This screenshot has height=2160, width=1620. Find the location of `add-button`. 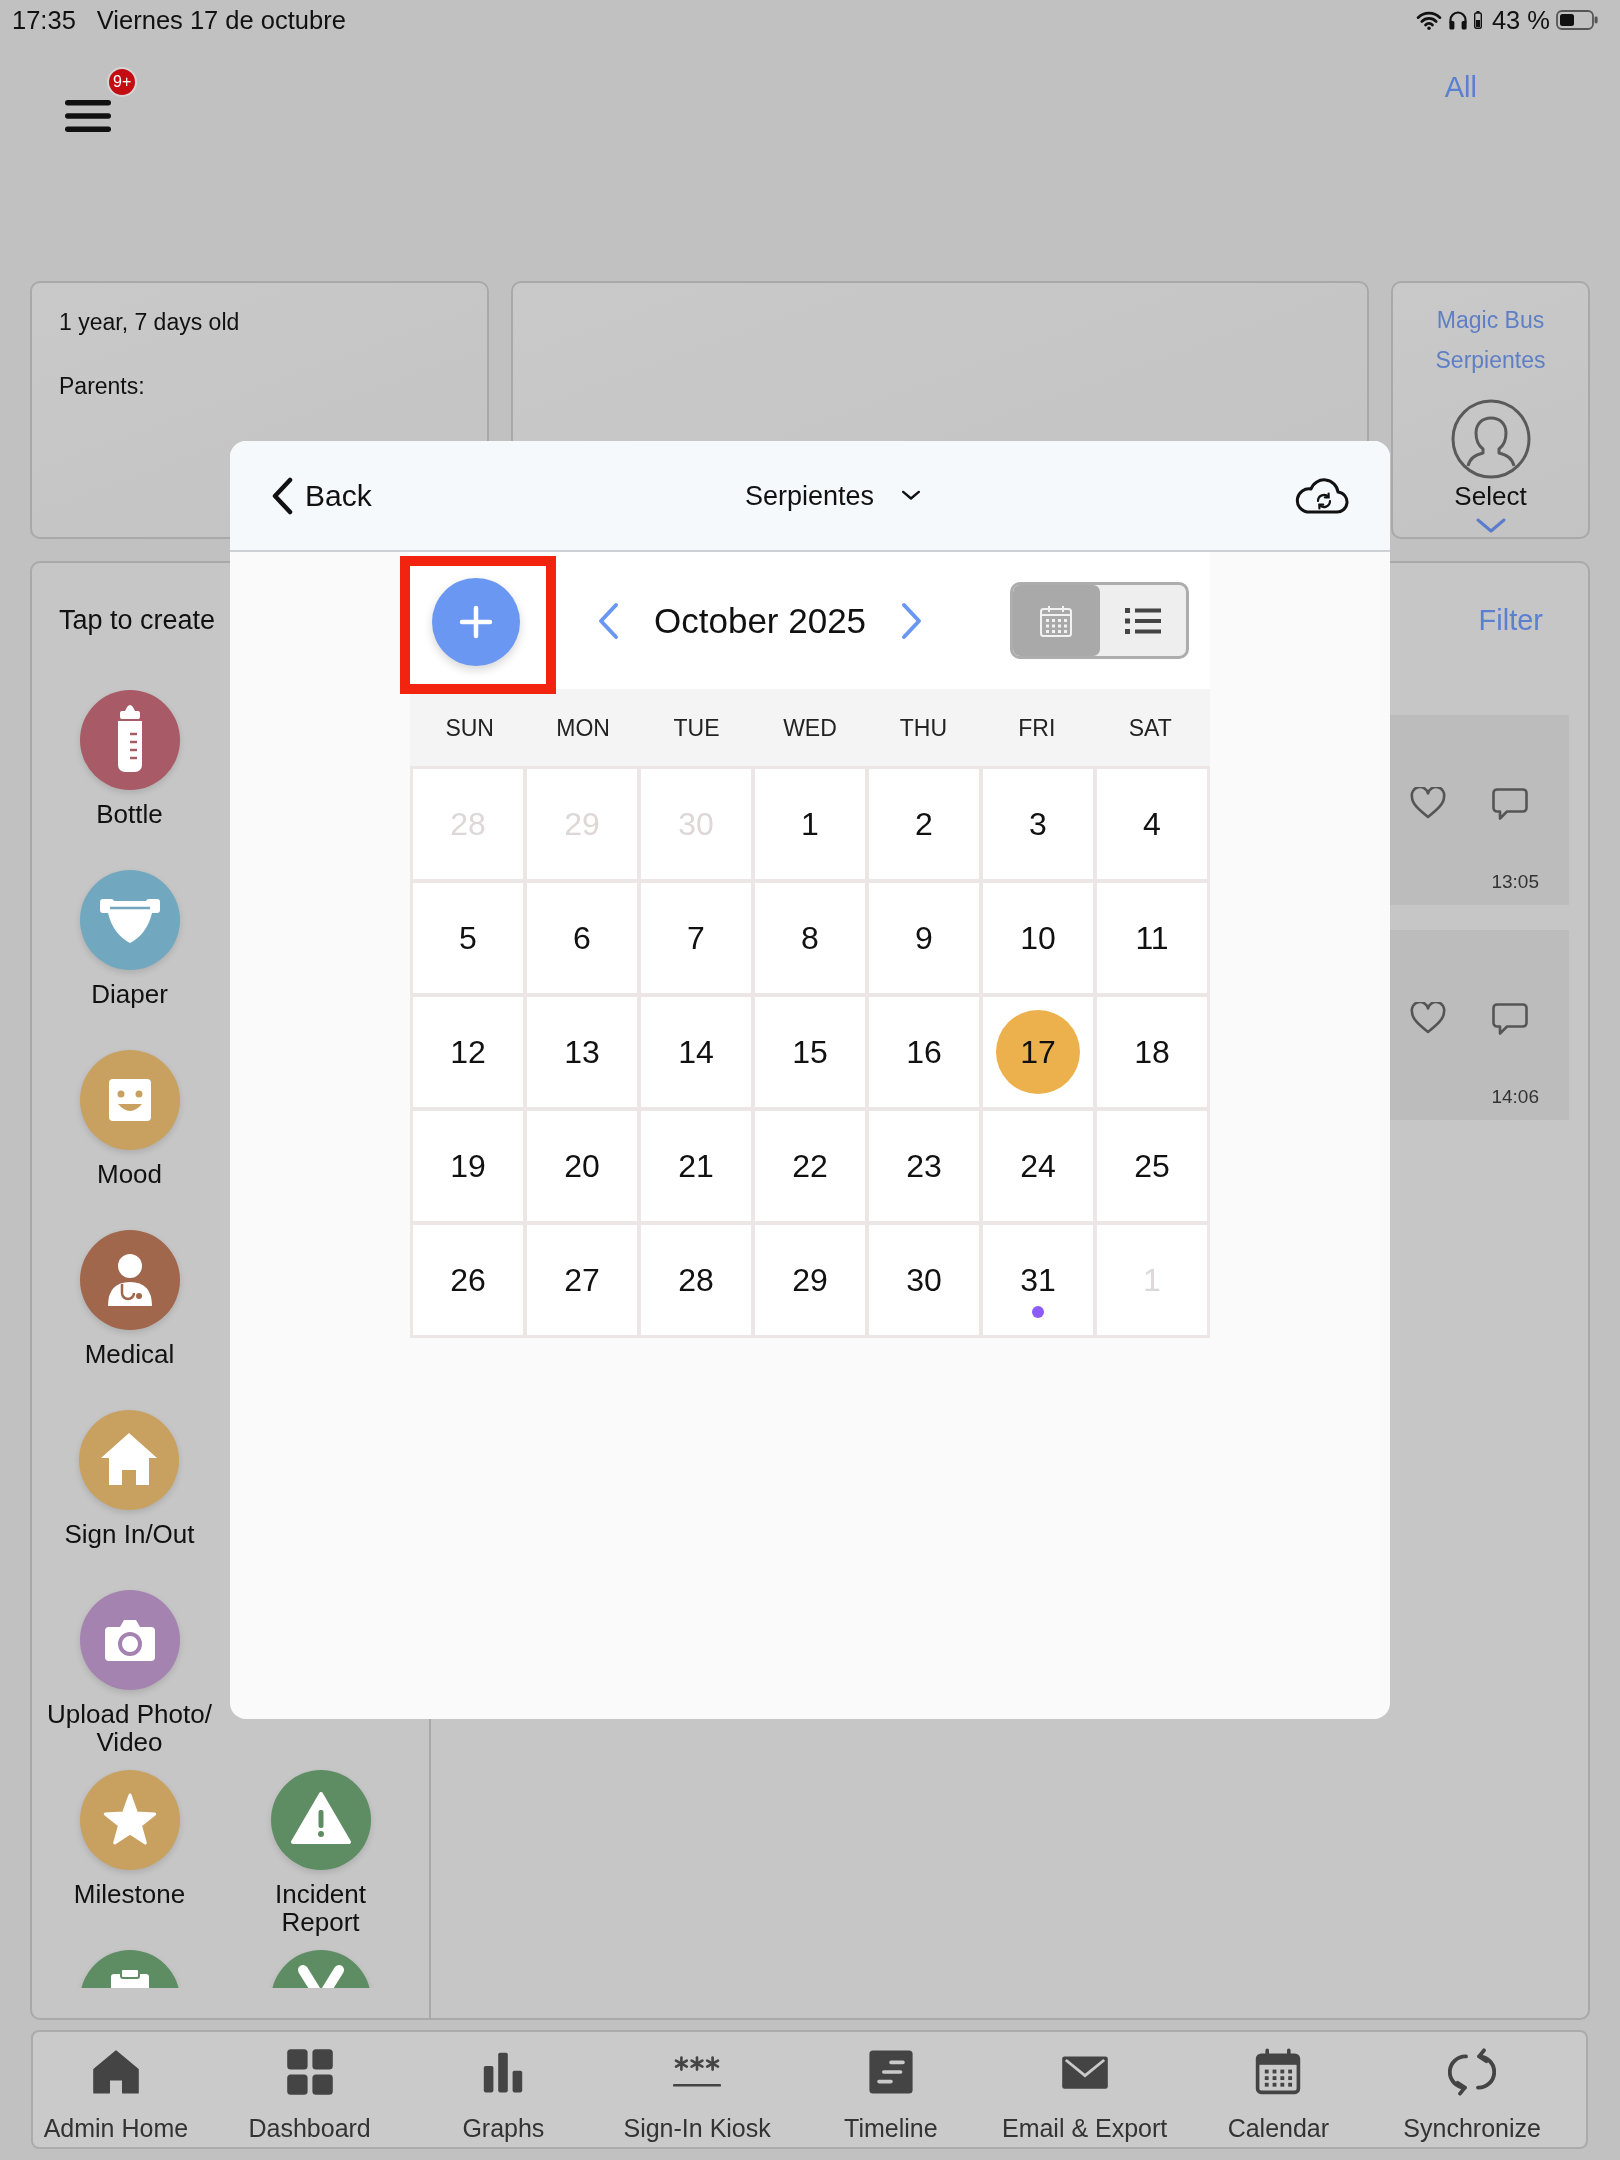

add-button is located at coordinates (476, 622).